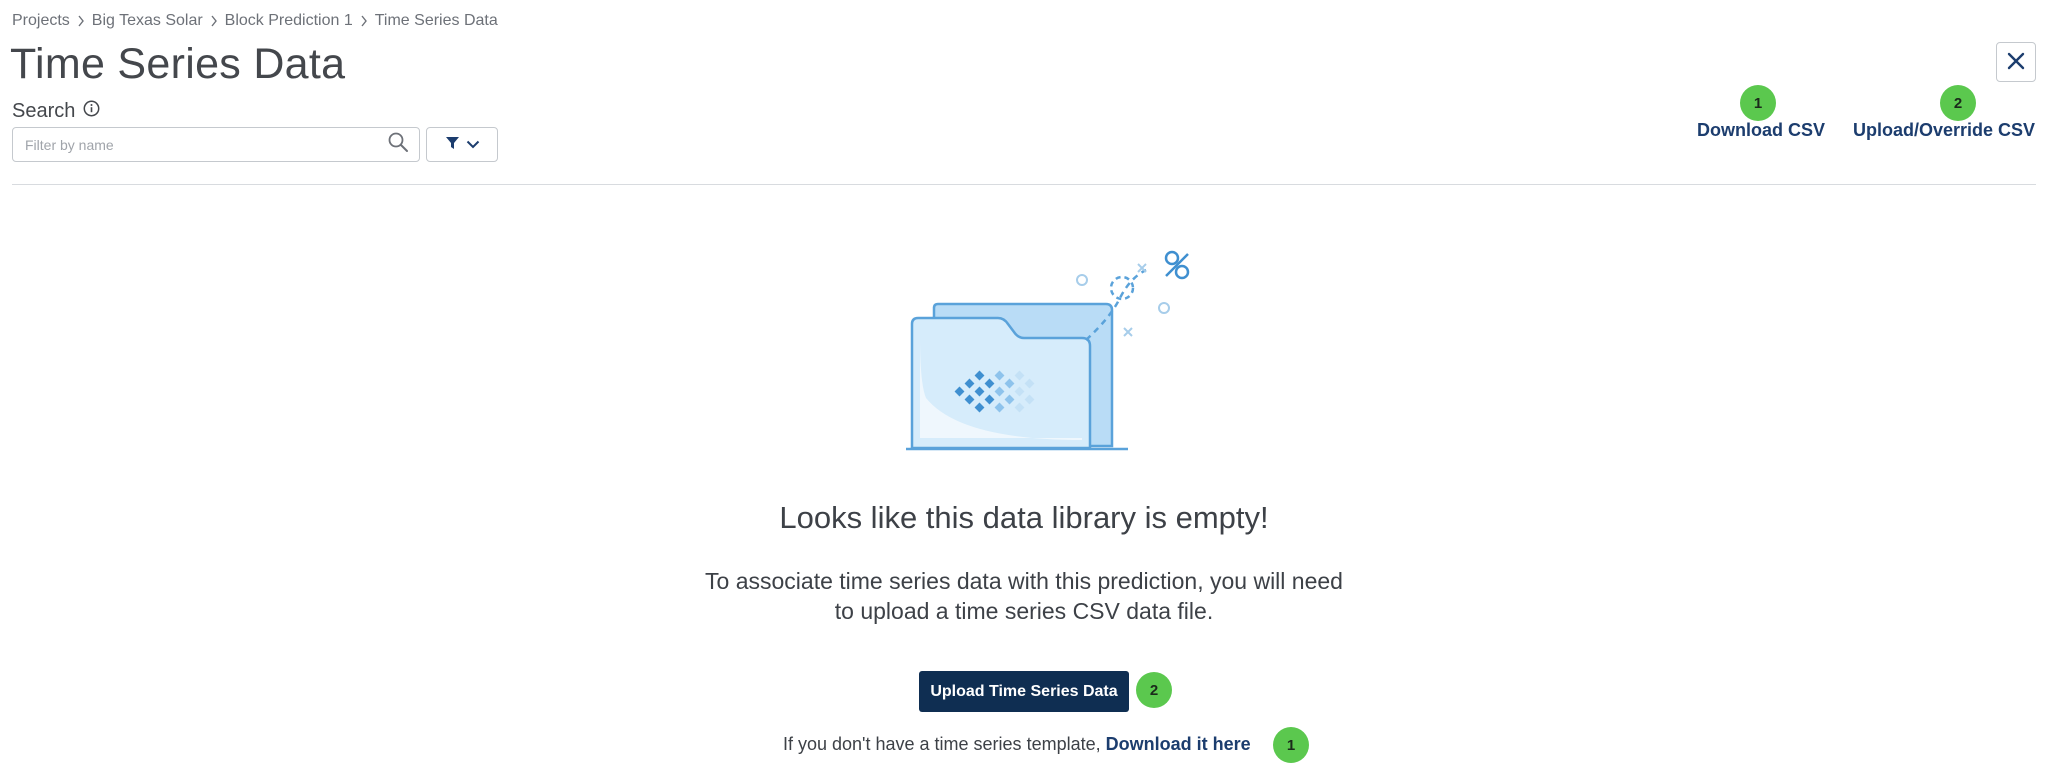 The image size is (2048, 769). What do you see at coordinates (1944, 130) in the screenshot?
I see `upload-override-csv-link: Upload/Override CSV` at bounding box center [1944, 130].